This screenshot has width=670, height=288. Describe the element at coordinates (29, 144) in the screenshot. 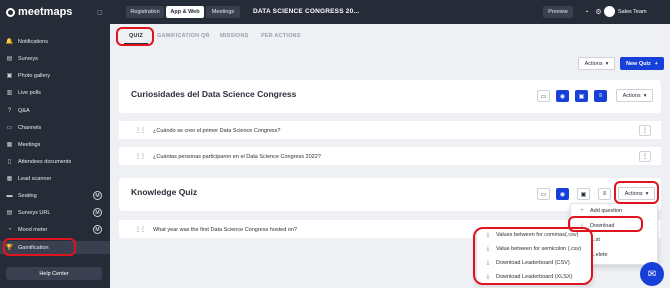

I see `sidebar-item-label: Meetings` at that location.